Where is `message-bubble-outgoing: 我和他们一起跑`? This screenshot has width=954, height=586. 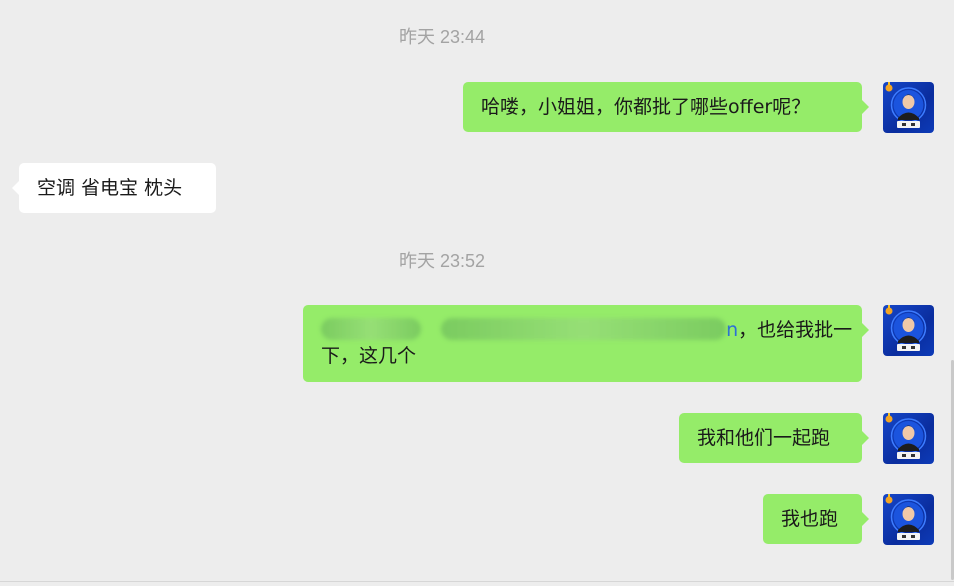
message-bubble-outgoing: 我和他们一起跑 is located at coordinates (774, 438).